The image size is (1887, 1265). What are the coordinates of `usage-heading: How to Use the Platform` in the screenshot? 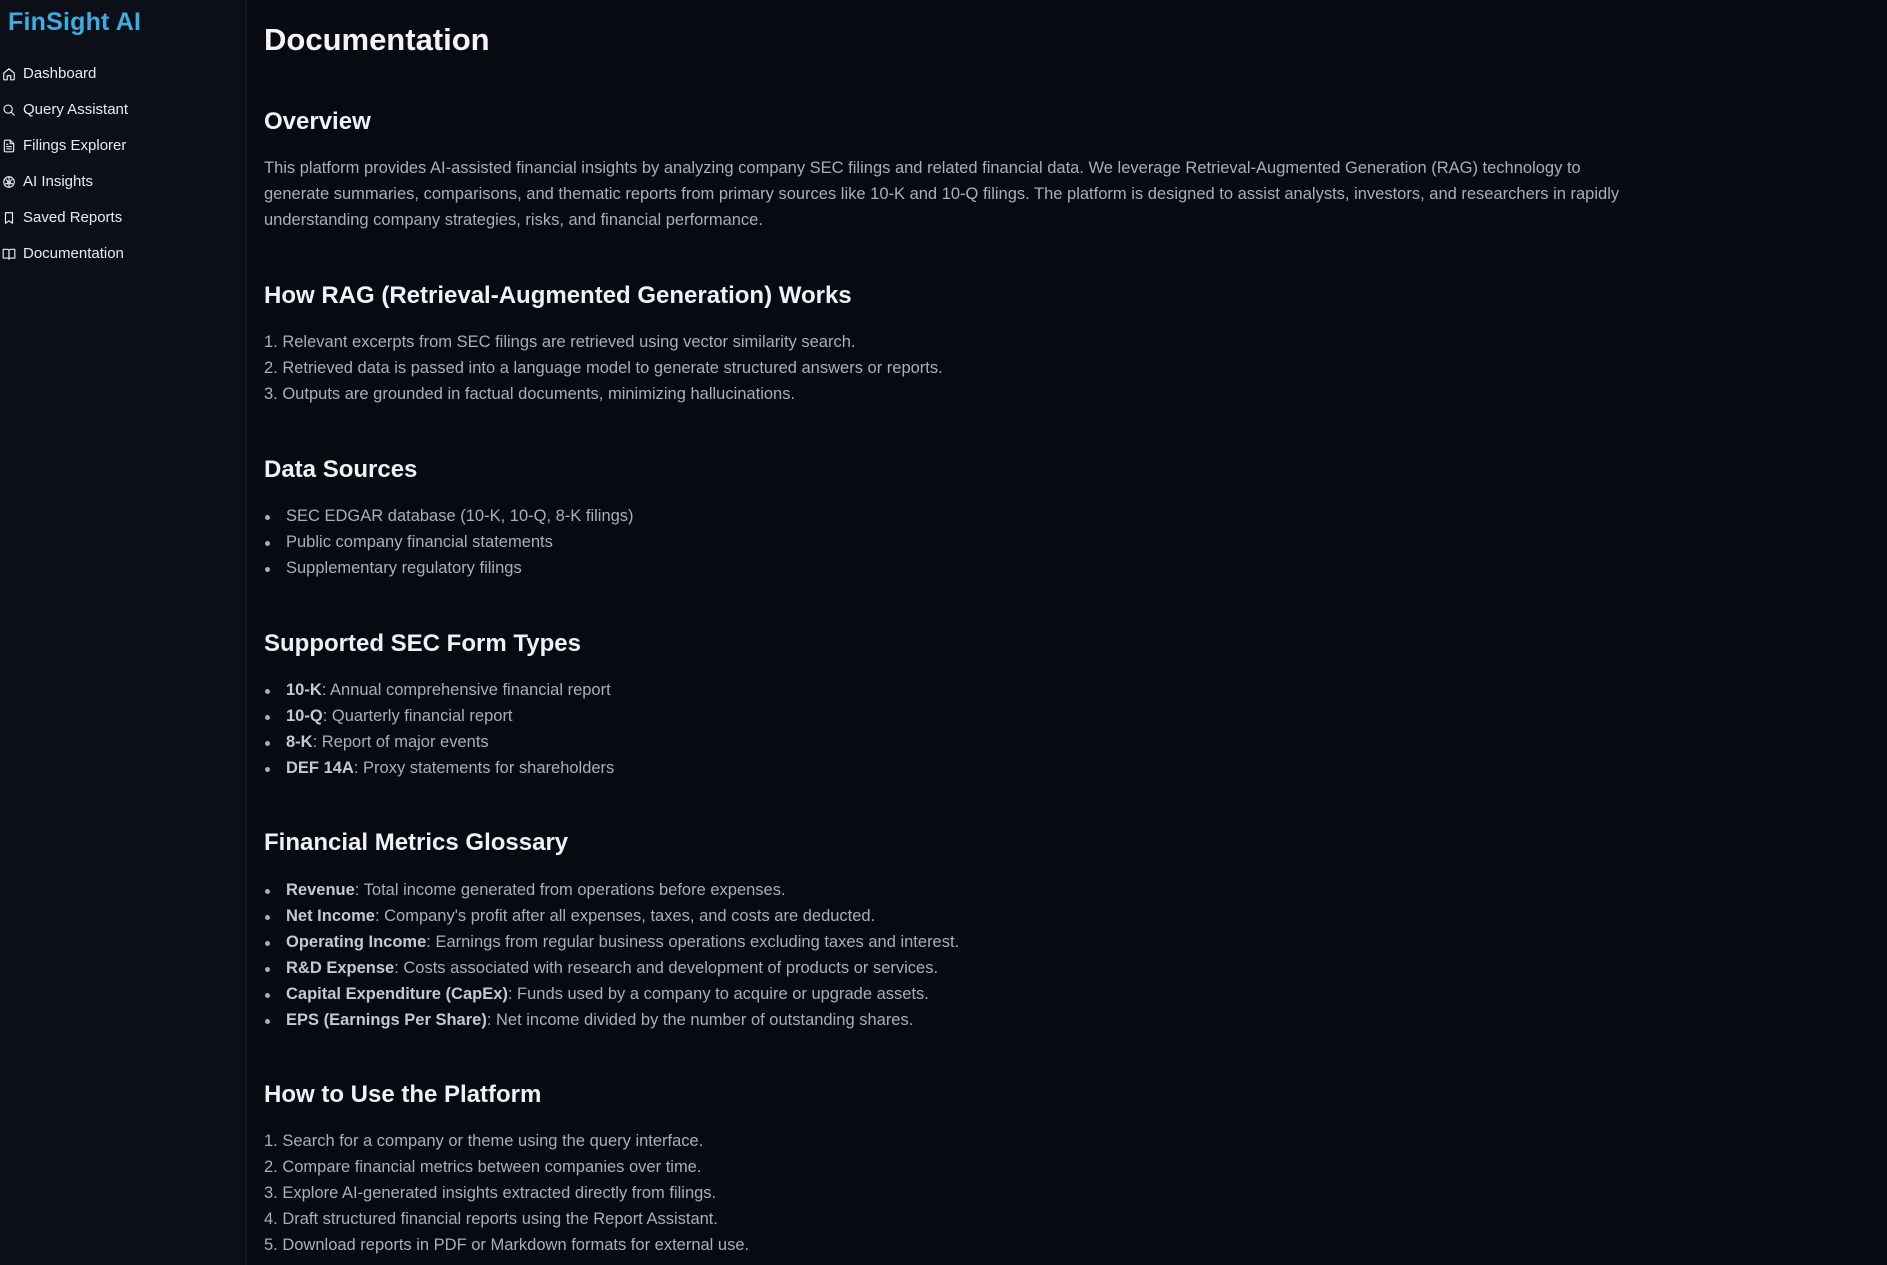 It's located at (403, 1094).